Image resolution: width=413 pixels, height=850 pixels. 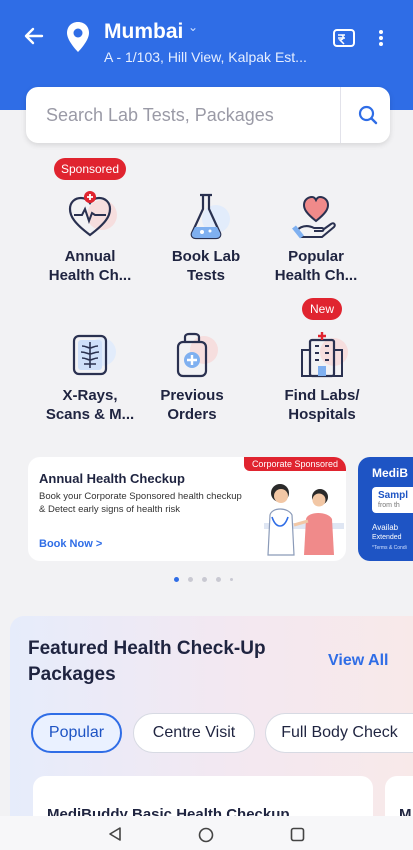 I want to click on medical-bag-icon, so click(x=197, y=355).